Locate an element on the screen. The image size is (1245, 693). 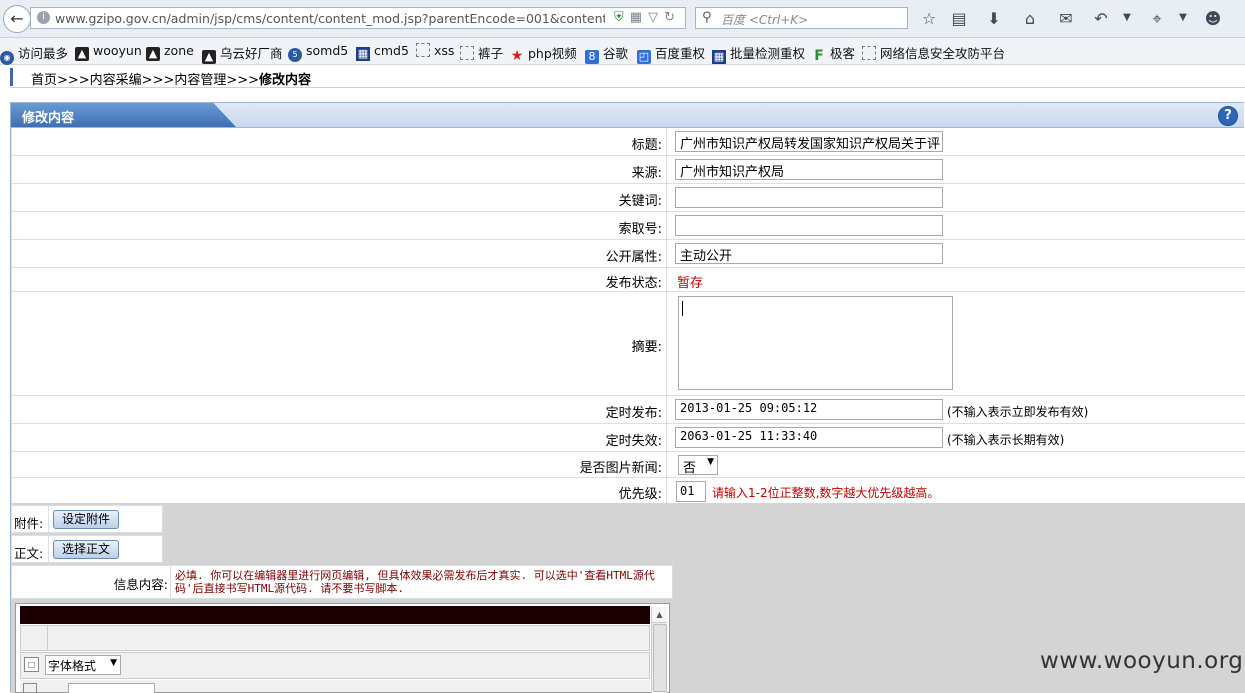
bookmark-item: ▲ wooyun is located at coordinates (108, 52).